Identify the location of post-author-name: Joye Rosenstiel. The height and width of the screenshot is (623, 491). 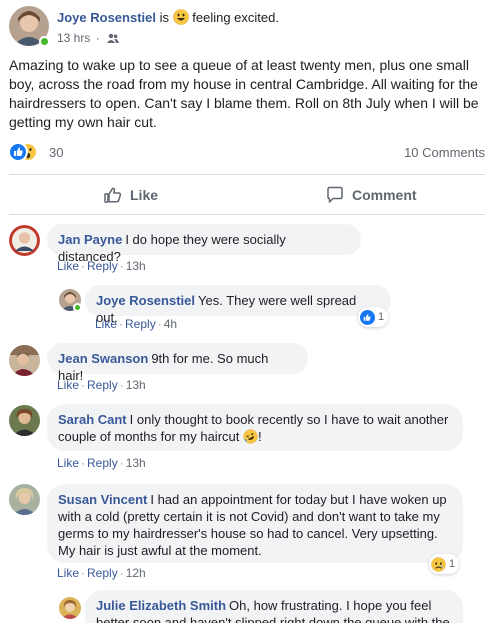
(106, 17).